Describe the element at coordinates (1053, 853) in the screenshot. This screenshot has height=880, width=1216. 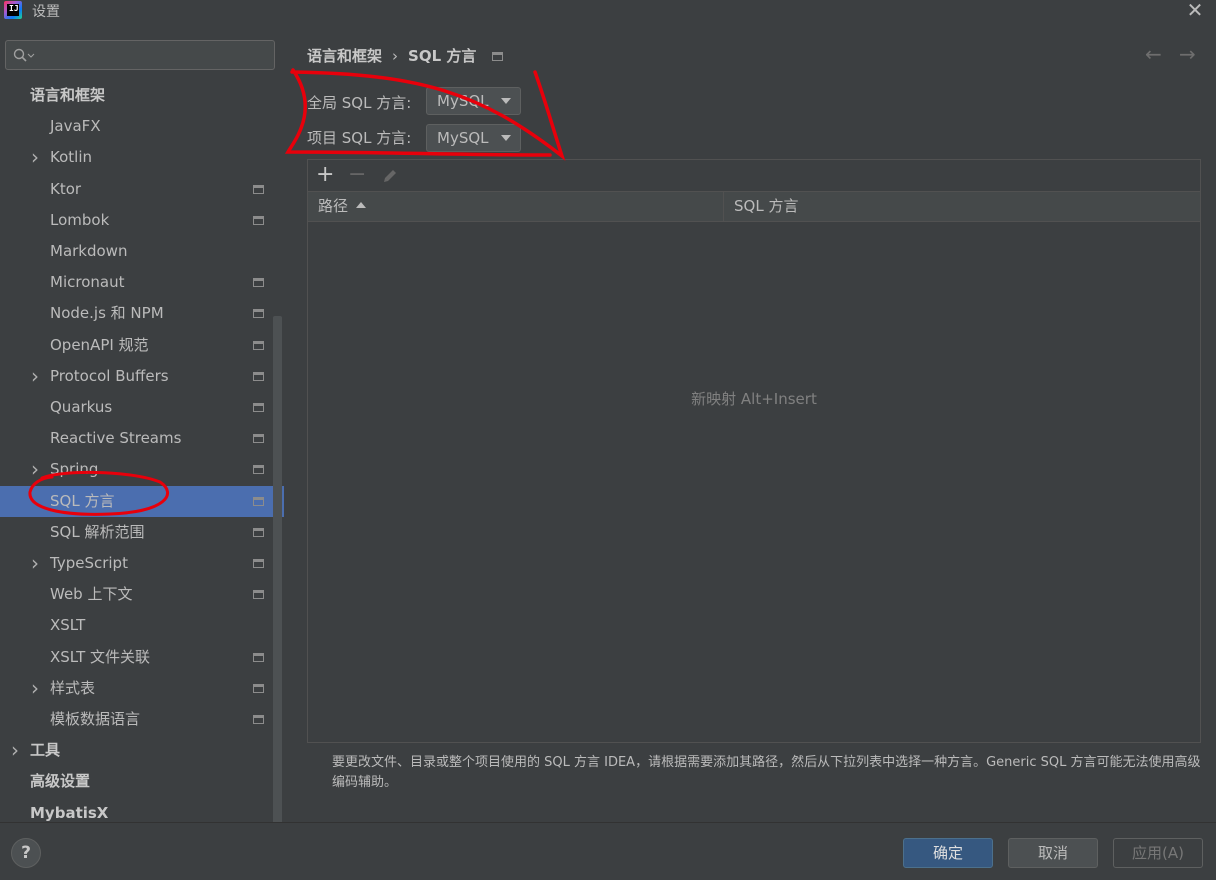
I see `cancel-button: 取消` at that location.